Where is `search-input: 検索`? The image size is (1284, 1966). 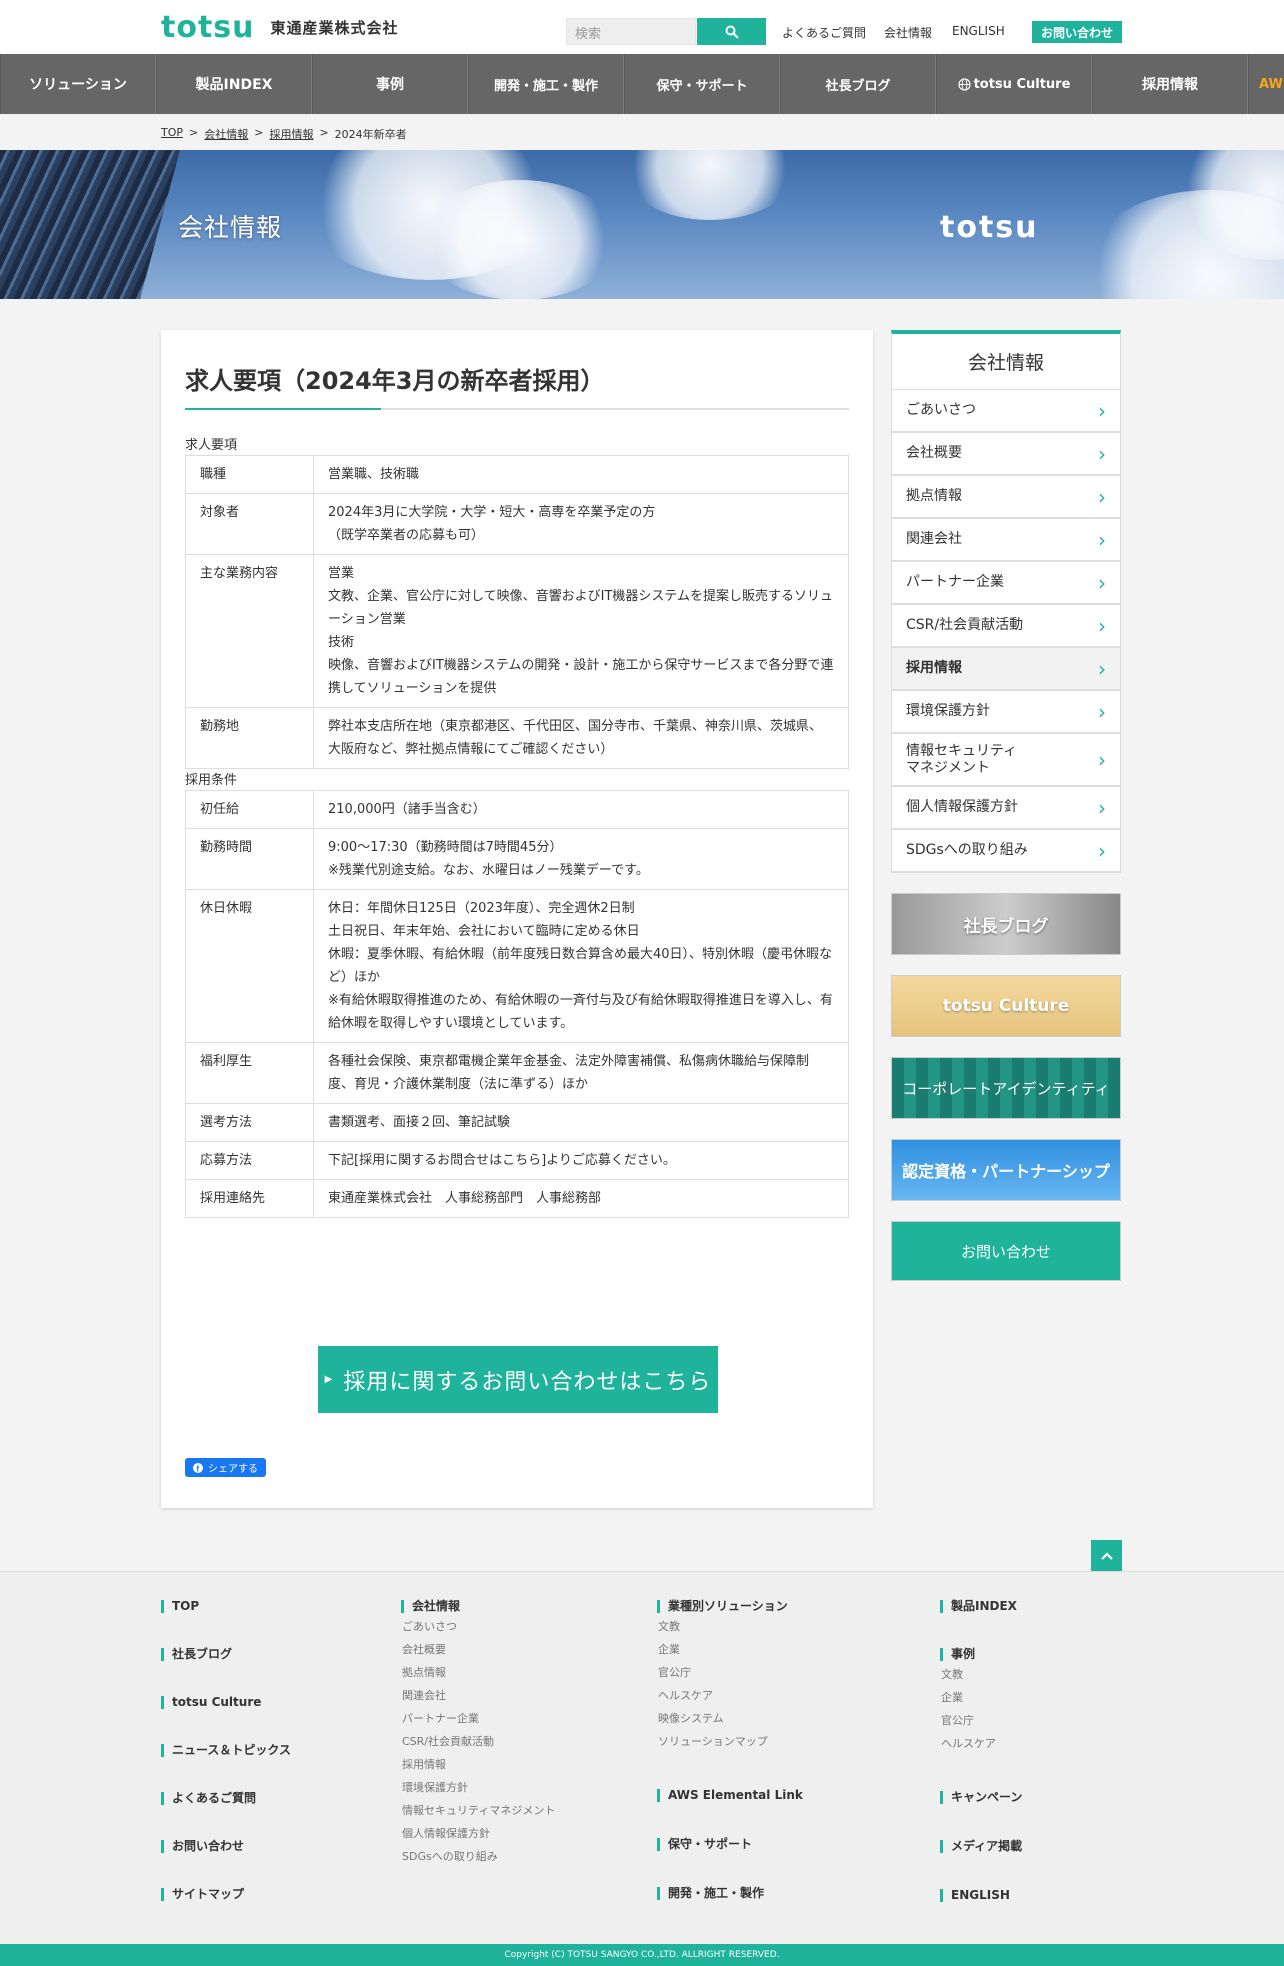 search-input: 検索 is located at coordinates (631, 31).